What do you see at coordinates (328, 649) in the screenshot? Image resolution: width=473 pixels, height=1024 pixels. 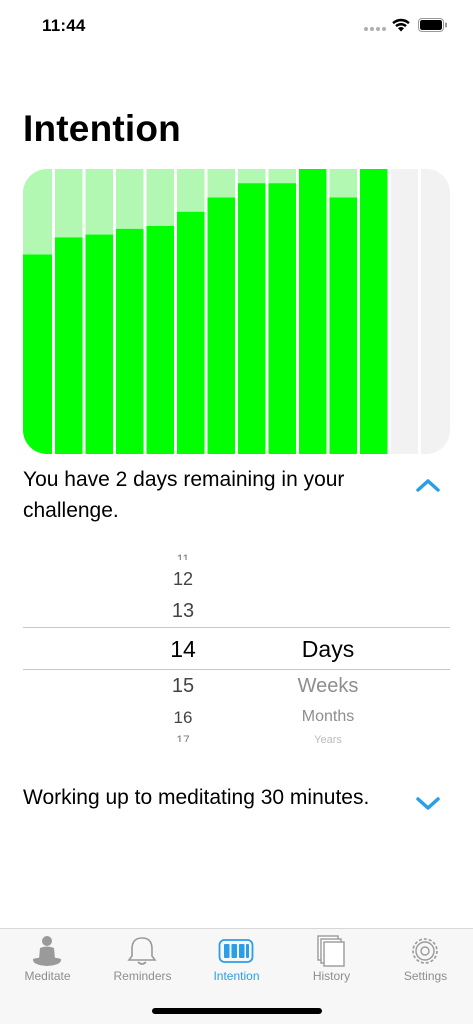 I see `picker-selected-unit: Days` at bounding box center [328, 649].